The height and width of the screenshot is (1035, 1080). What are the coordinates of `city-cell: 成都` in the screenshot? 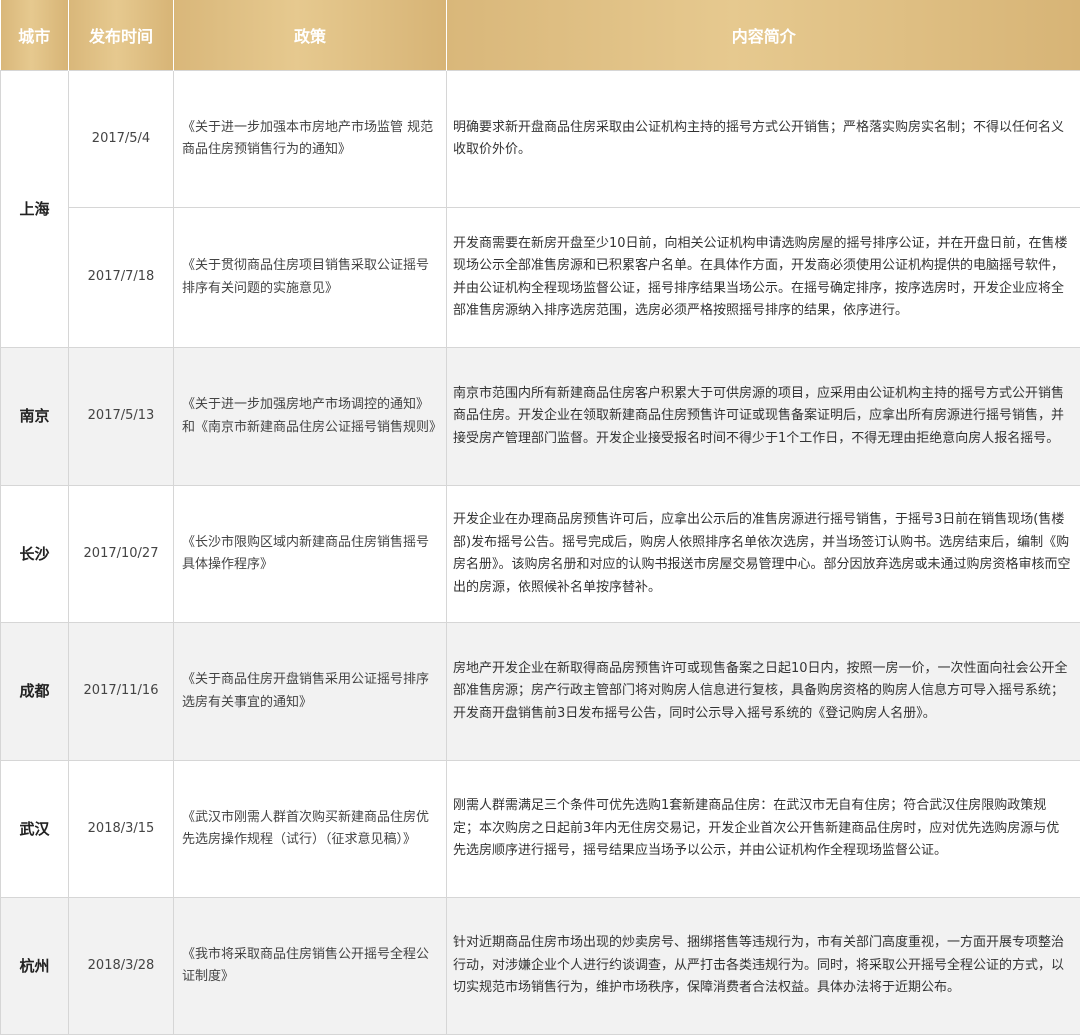 It's located at (35, 692).